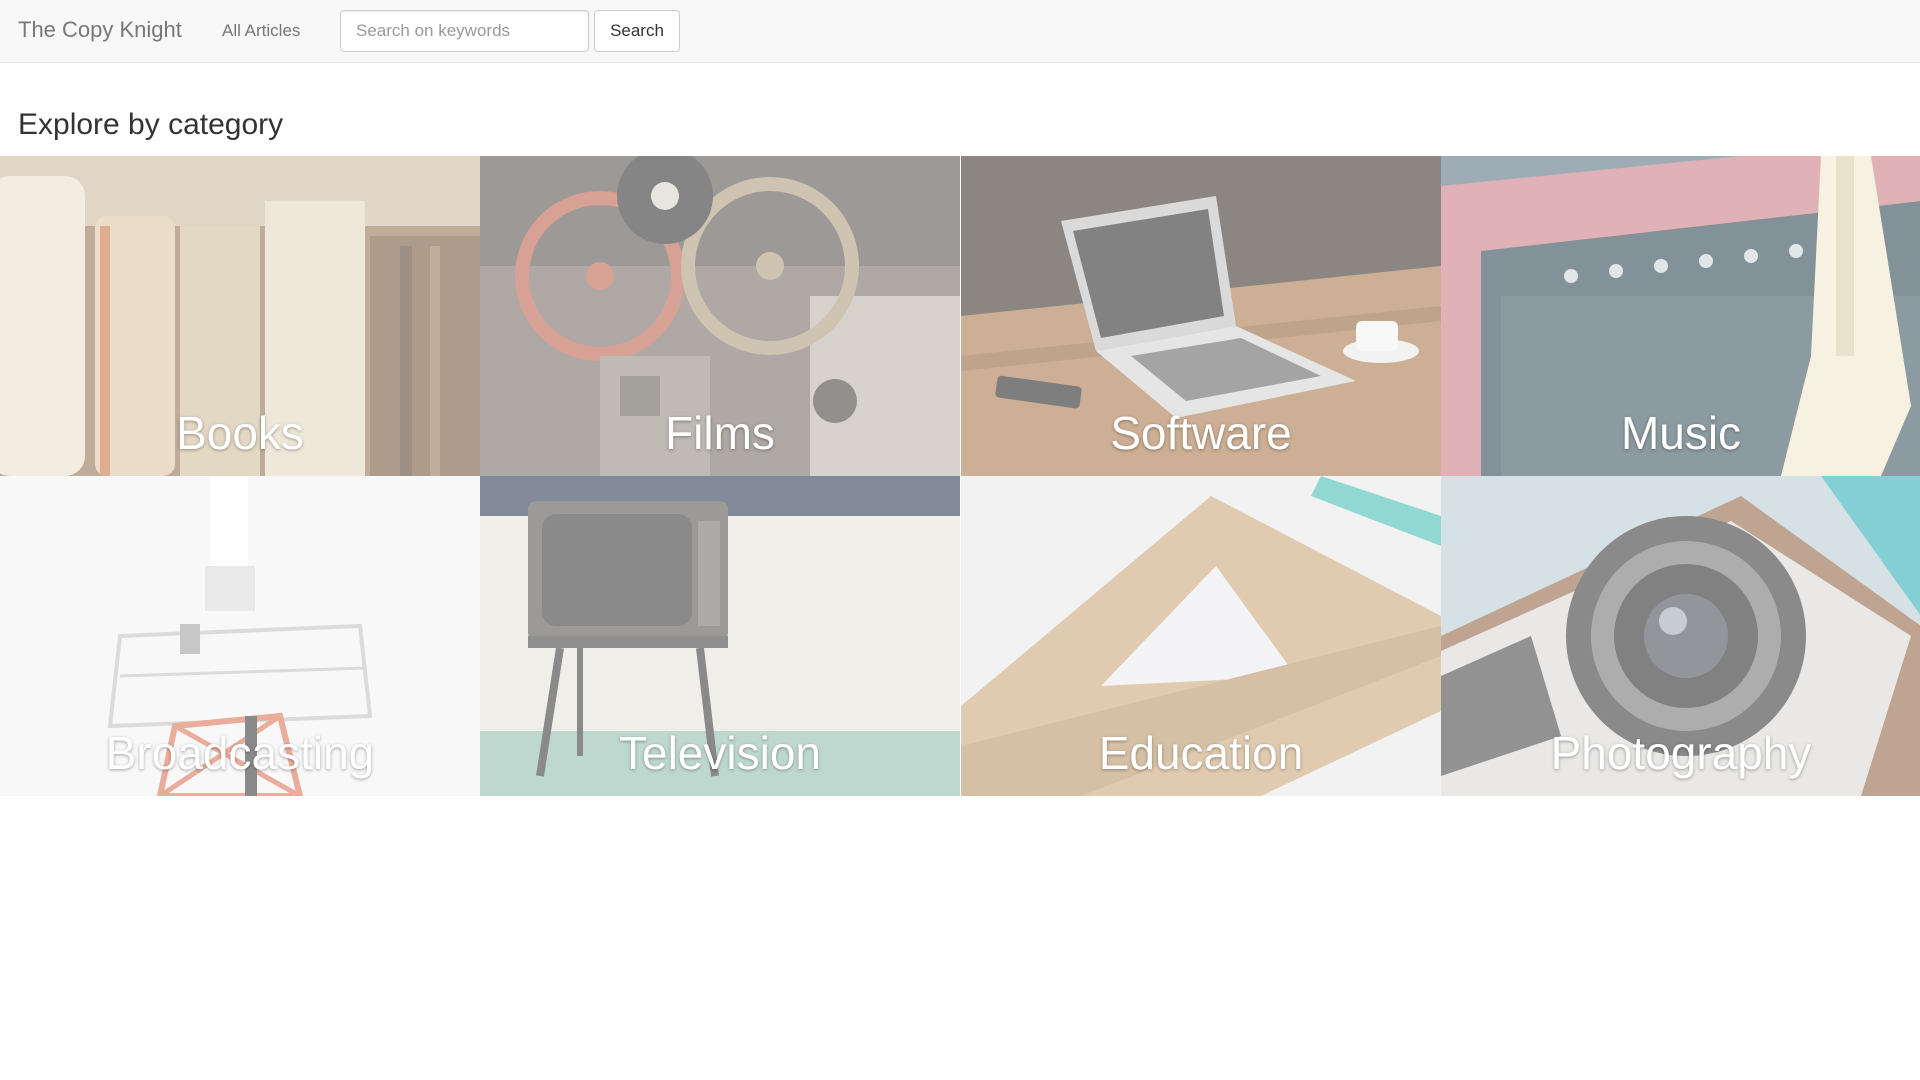  What do you see at coordinates (151, 124) in the screenshot?
I see `section-heading: Explore by category` at bounding box center [151, 124].